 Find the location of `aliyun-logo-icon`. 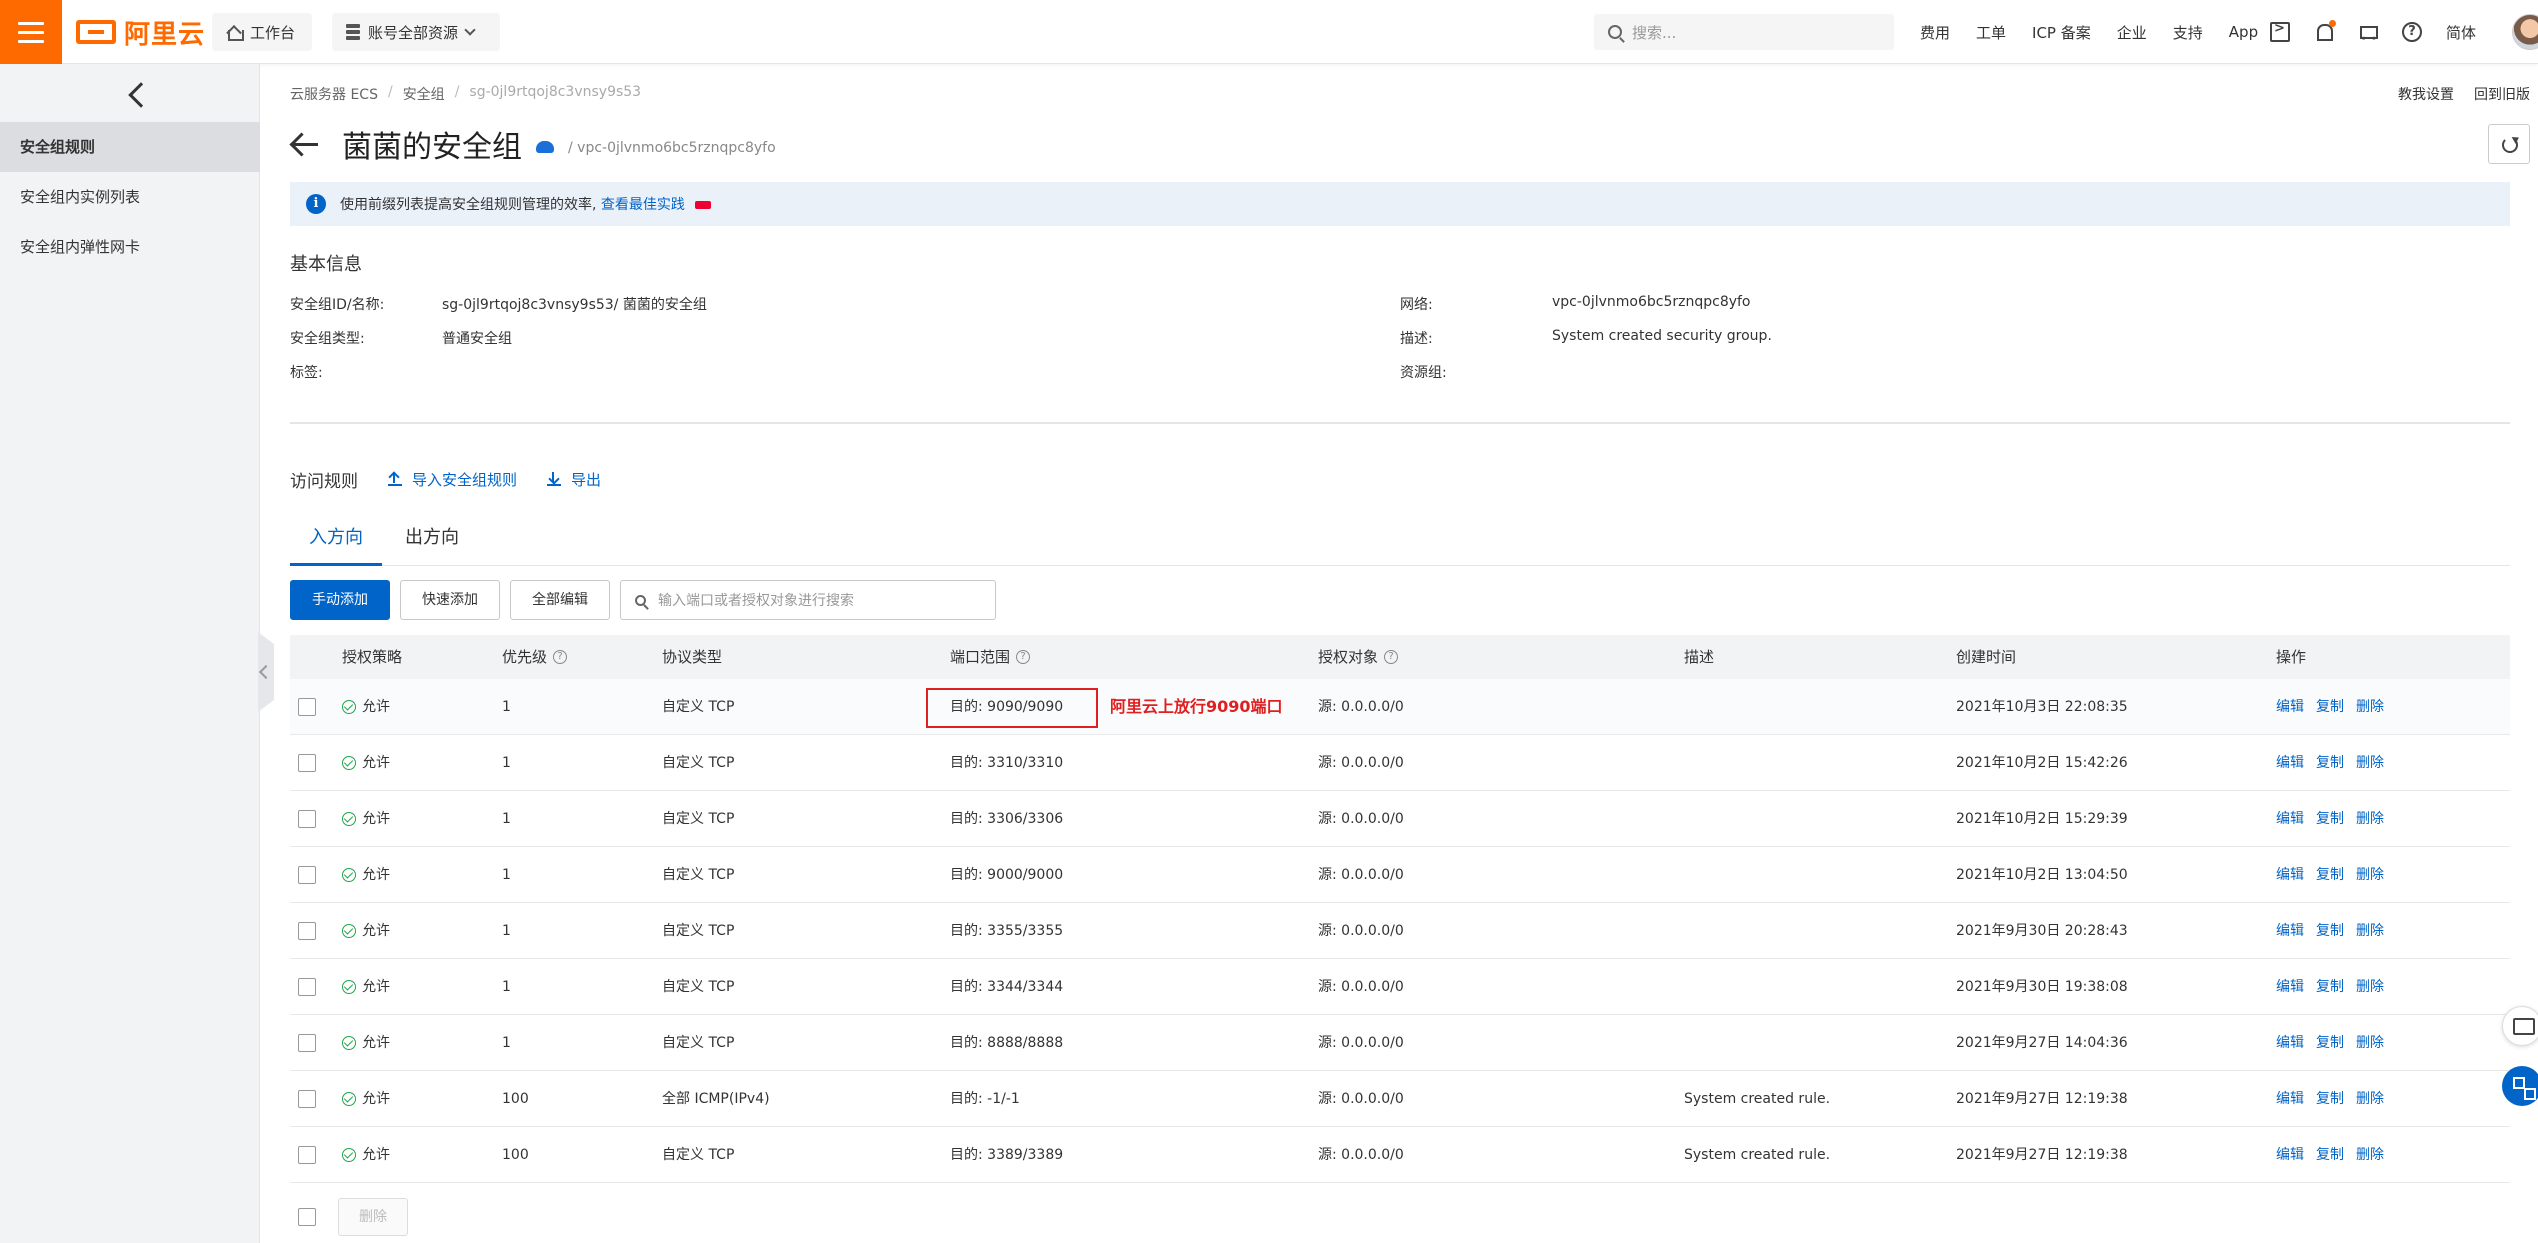

aliyun-logo-icon is located at coordinates (96, 32).